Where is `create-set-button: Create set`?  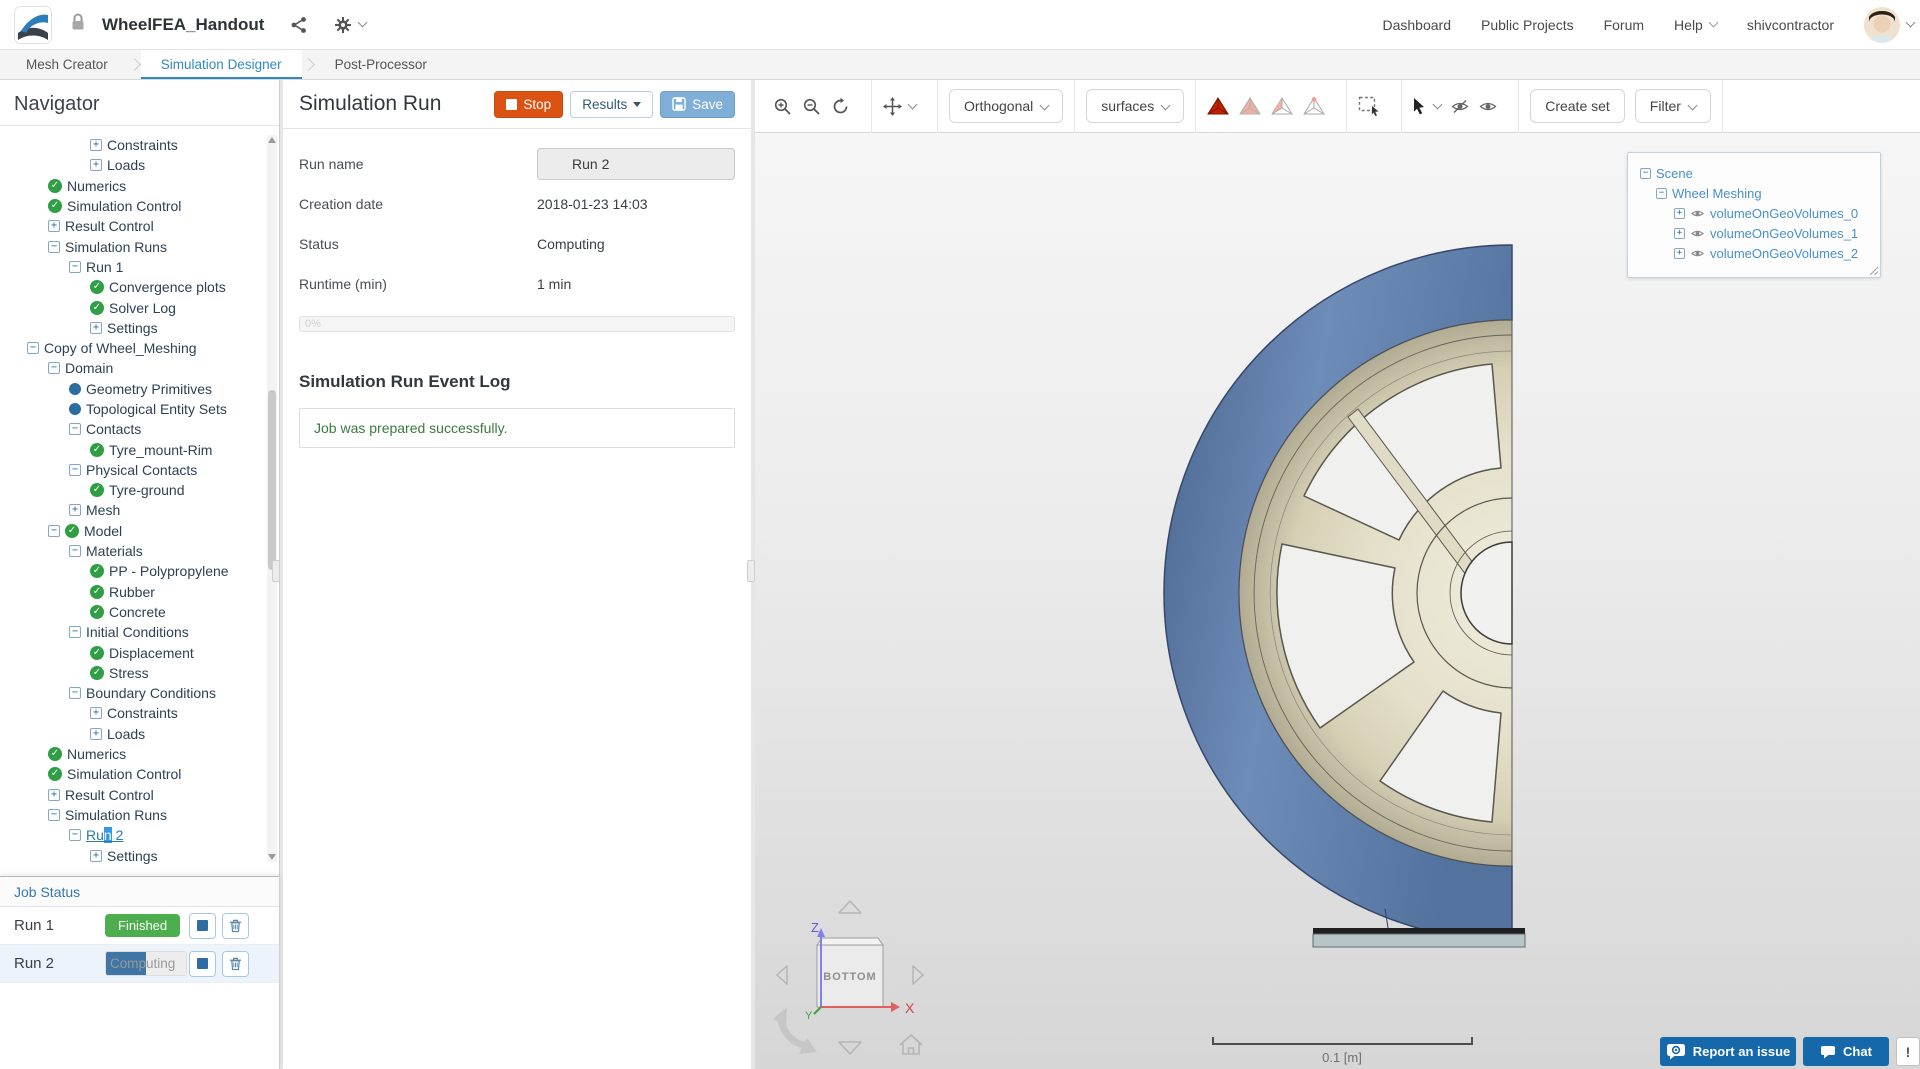
create-set-button: Create set is located at coordinates (1577, 106).